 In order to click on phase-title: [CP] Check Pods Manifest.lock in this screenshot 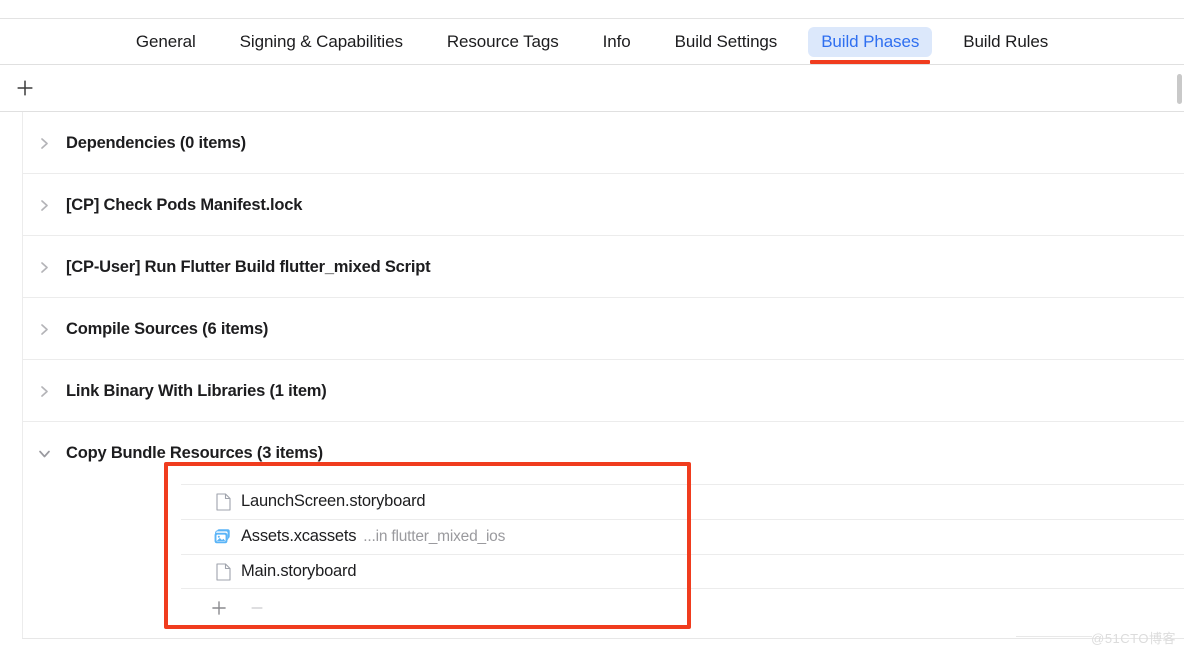, I will do `click(184, 204)`.